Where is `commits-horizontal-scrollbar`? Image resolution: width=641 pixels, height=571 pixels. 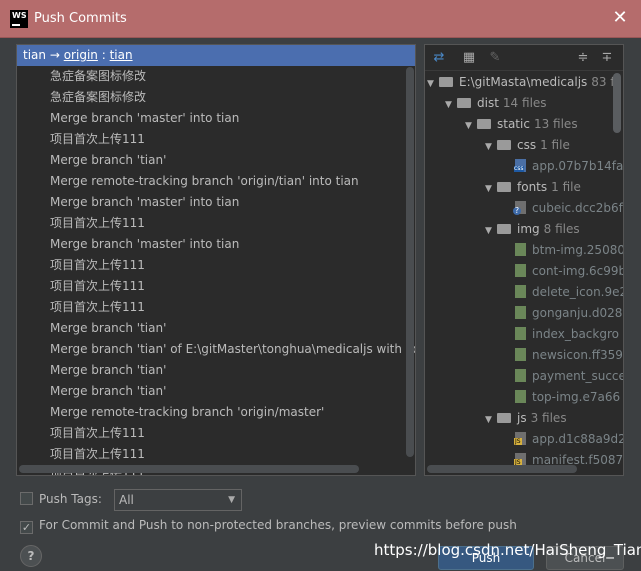 commits-horizontal-scrollbar is located at coordinates (189, 469).